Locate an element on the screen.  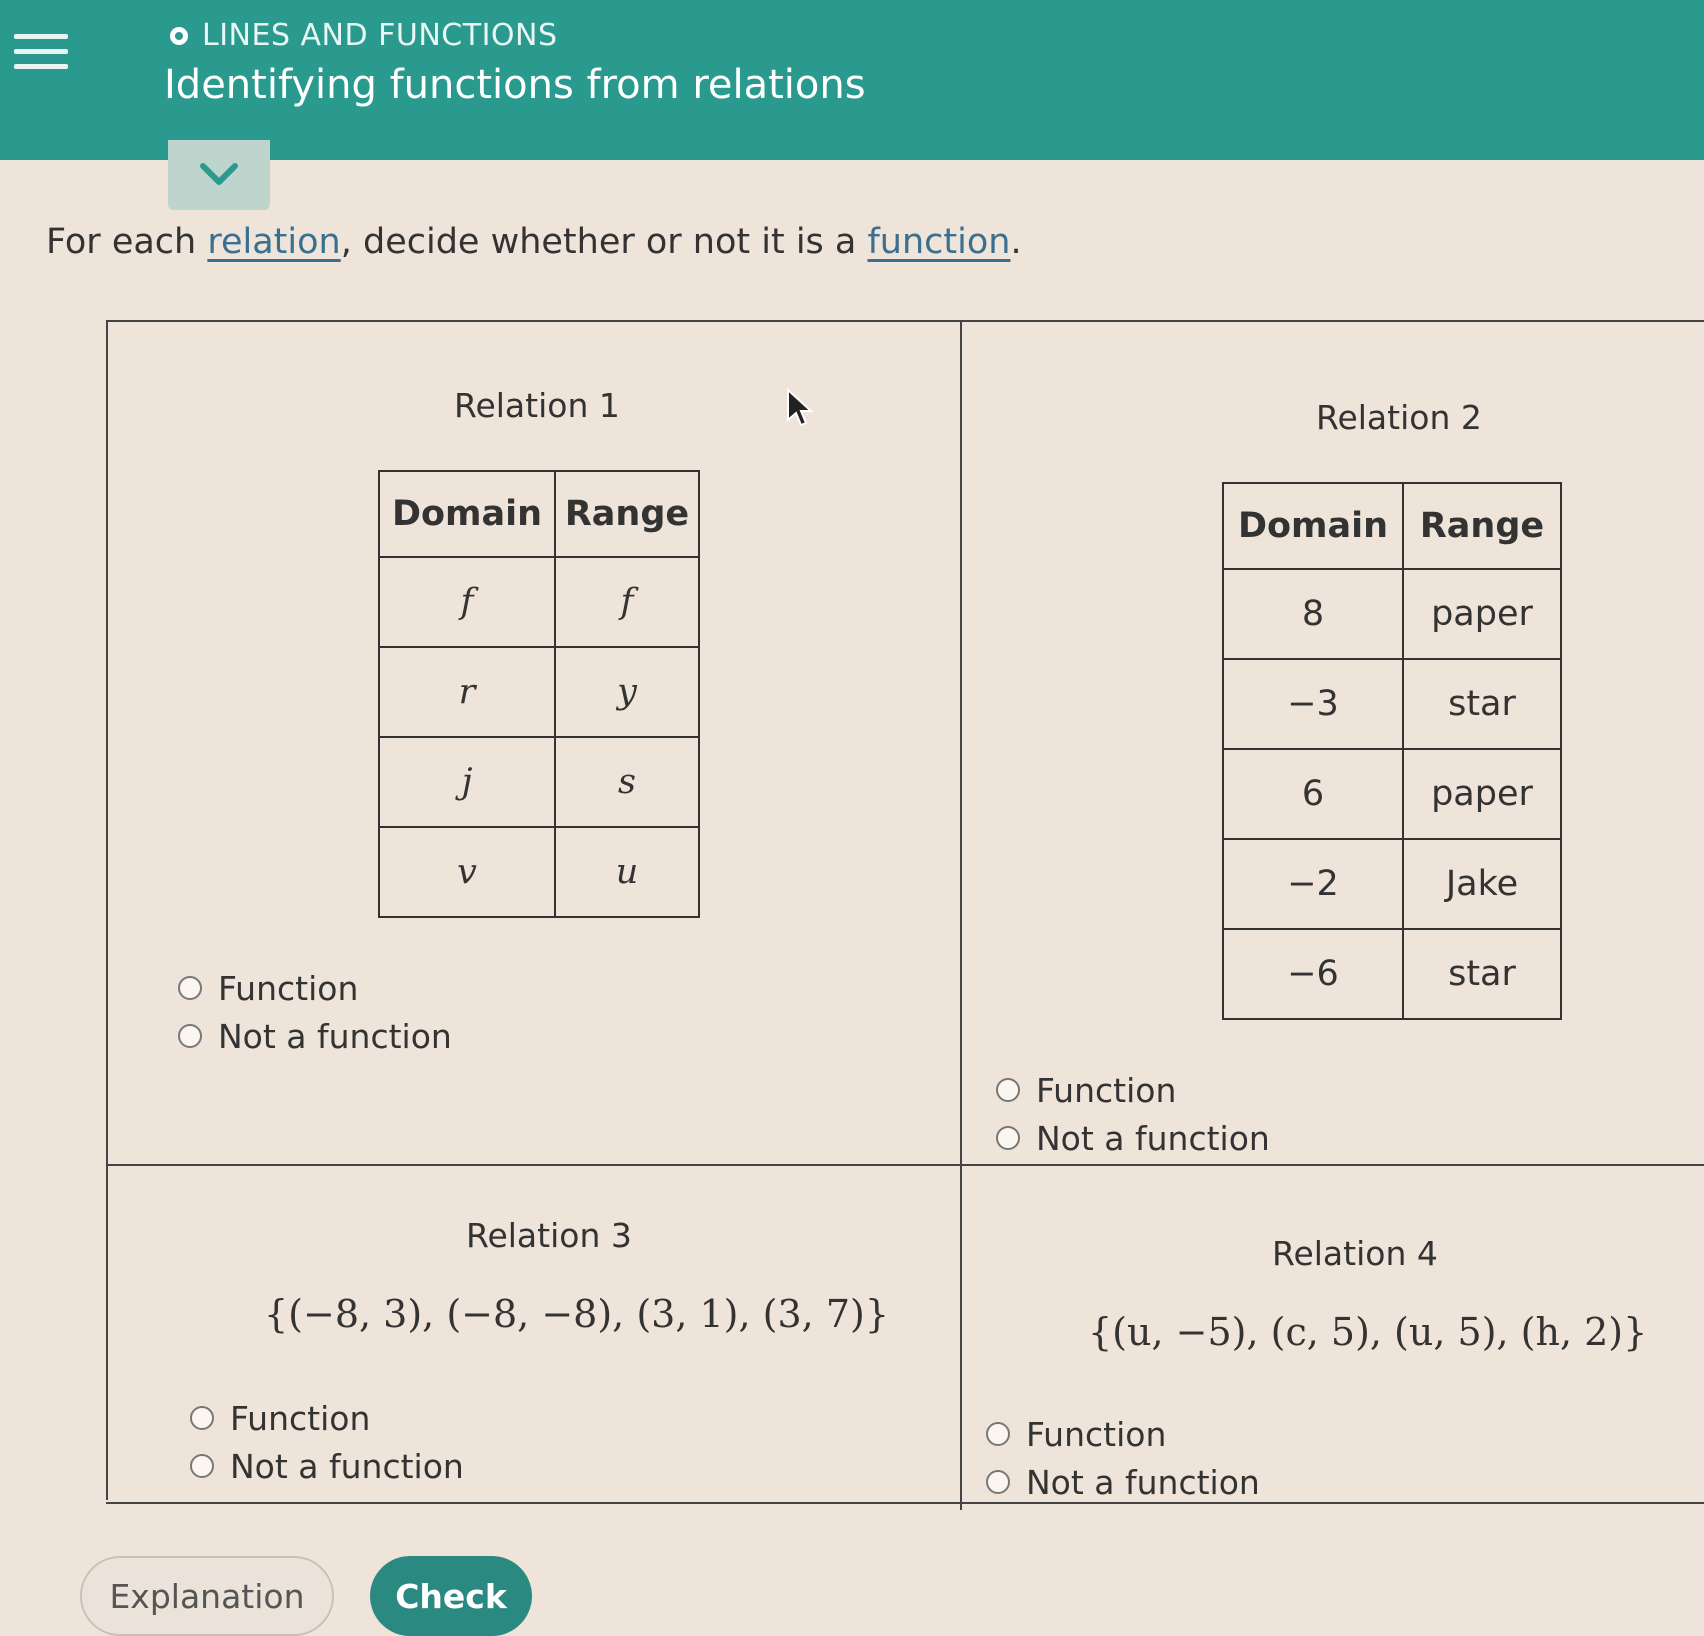
range-cell: s is located at coordinates (627, 782).